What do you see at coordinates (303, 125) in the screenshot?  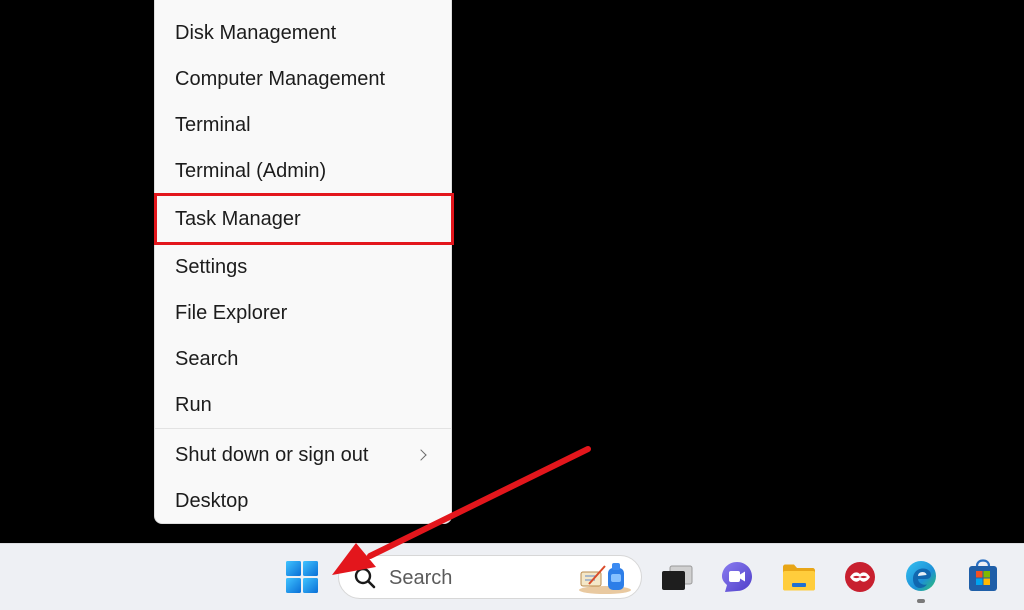 I see `menu-item-terminal: Terminal` at bounding box center [303, 125].